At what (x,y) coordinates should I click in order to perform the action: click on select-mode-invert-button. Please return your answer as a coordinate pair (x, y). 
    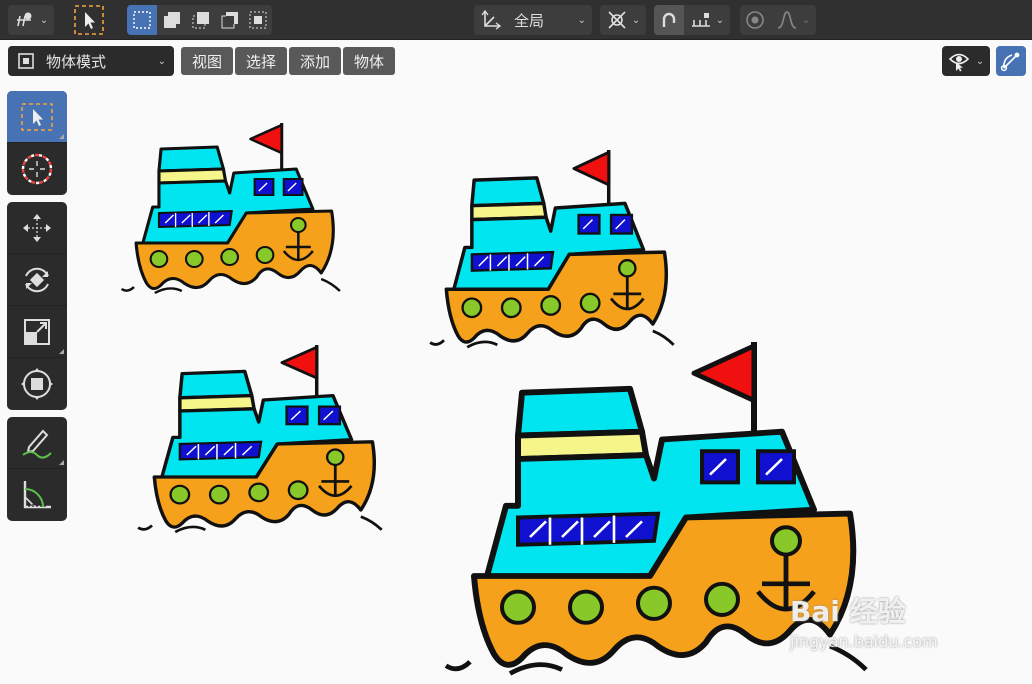
    Looking at the image, I should click on (229, 20).